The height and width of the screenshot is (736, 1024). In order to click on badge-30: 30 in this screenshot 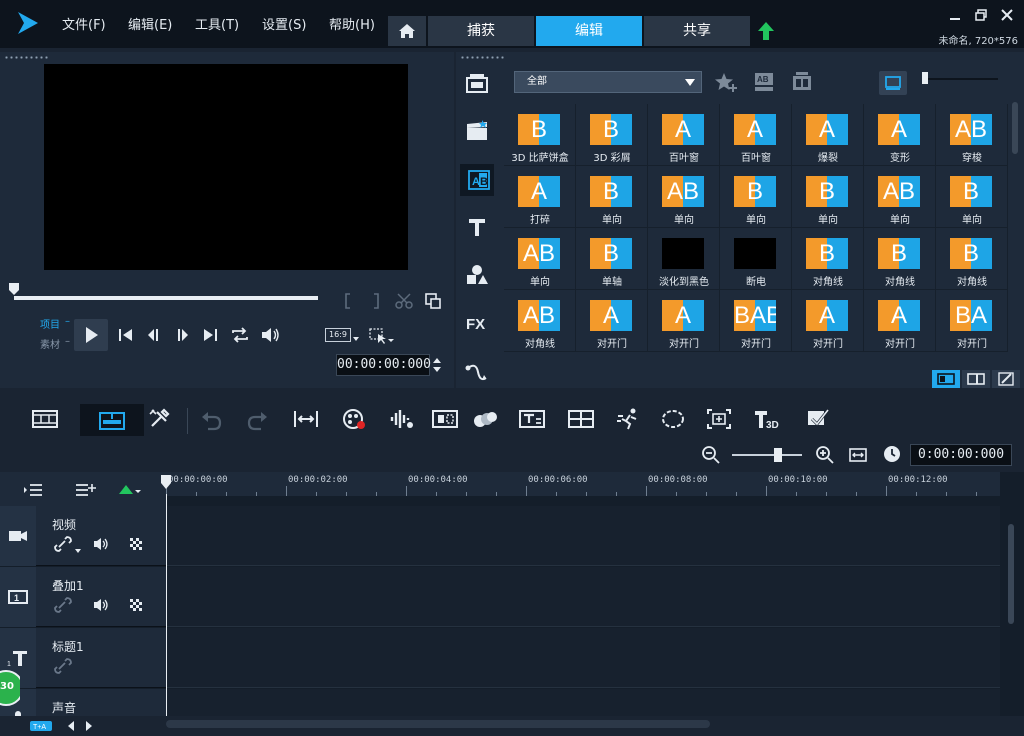, I will do `click(10, 688)`.